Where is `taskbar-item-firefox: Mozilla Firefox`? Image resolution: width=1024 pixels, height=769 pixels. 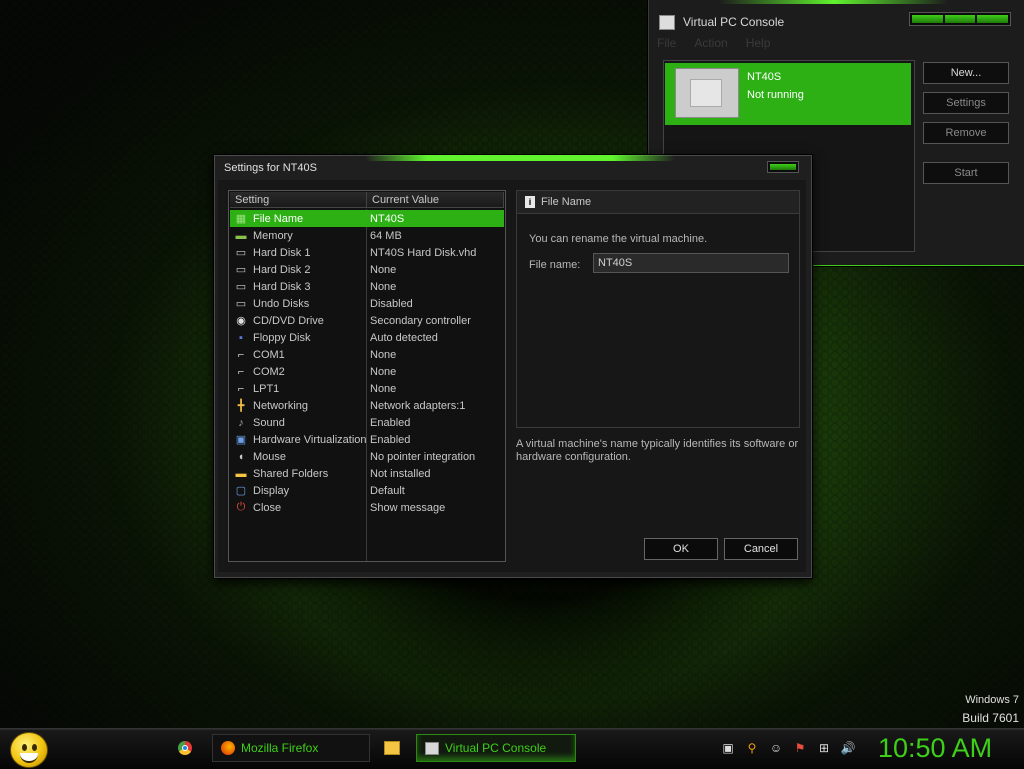 taskbar-item-firefox: Mozilla Firefox is located at coordinates (291, 748).